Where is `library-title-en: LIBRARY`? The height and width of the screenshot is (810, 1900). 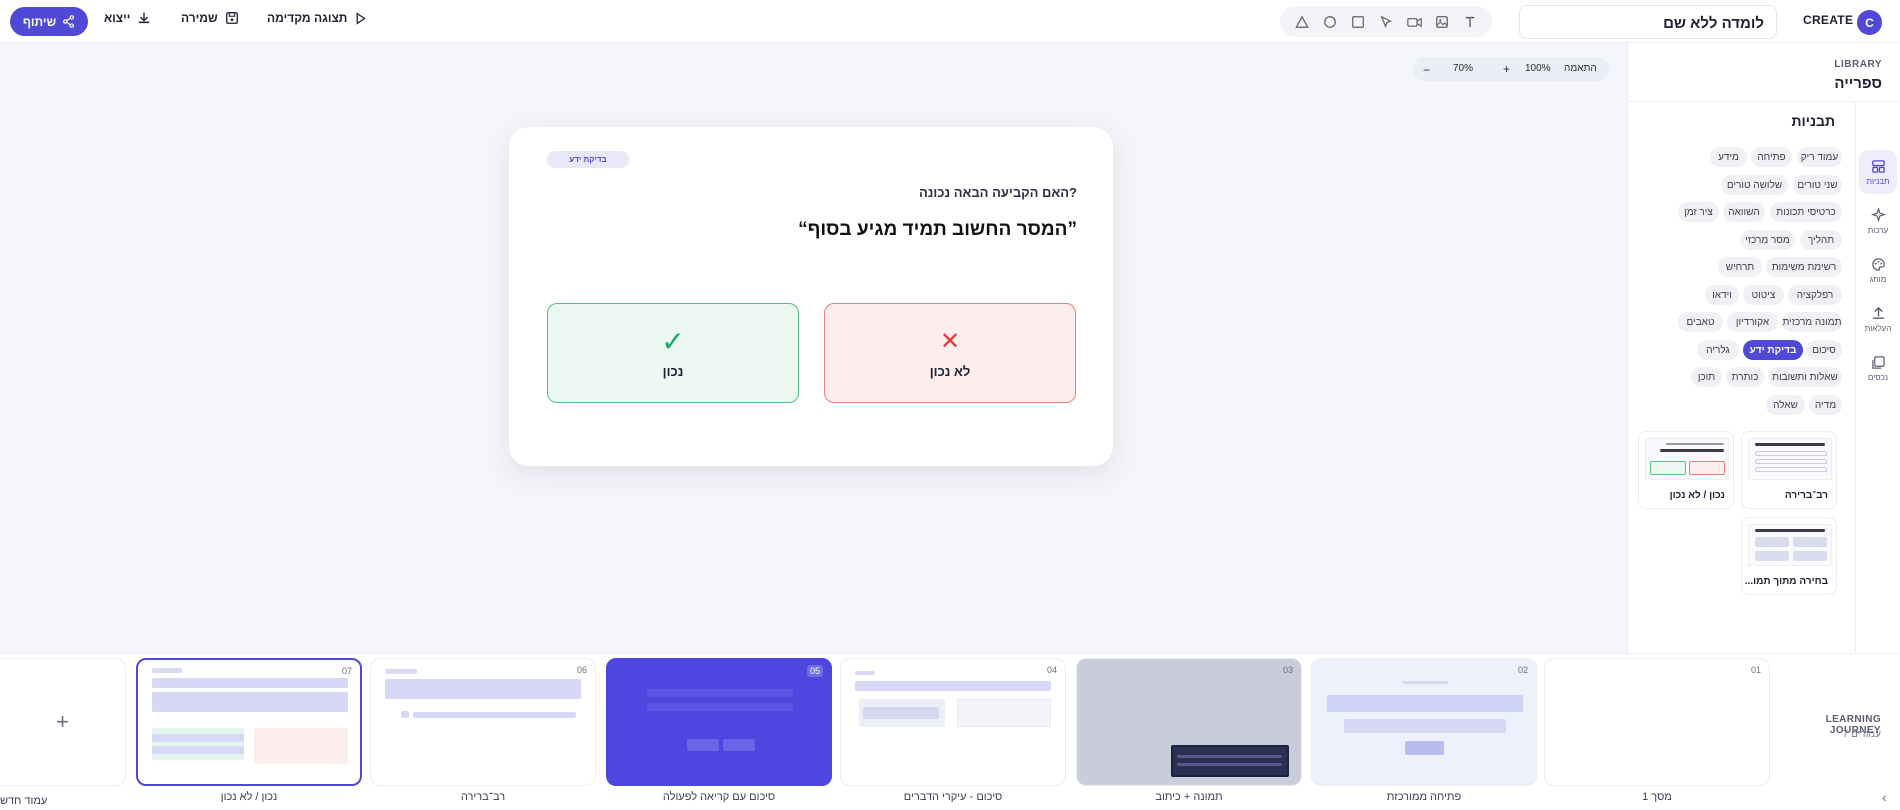 library-title-en: LIBRARY is located at coordinates (1858, 64).